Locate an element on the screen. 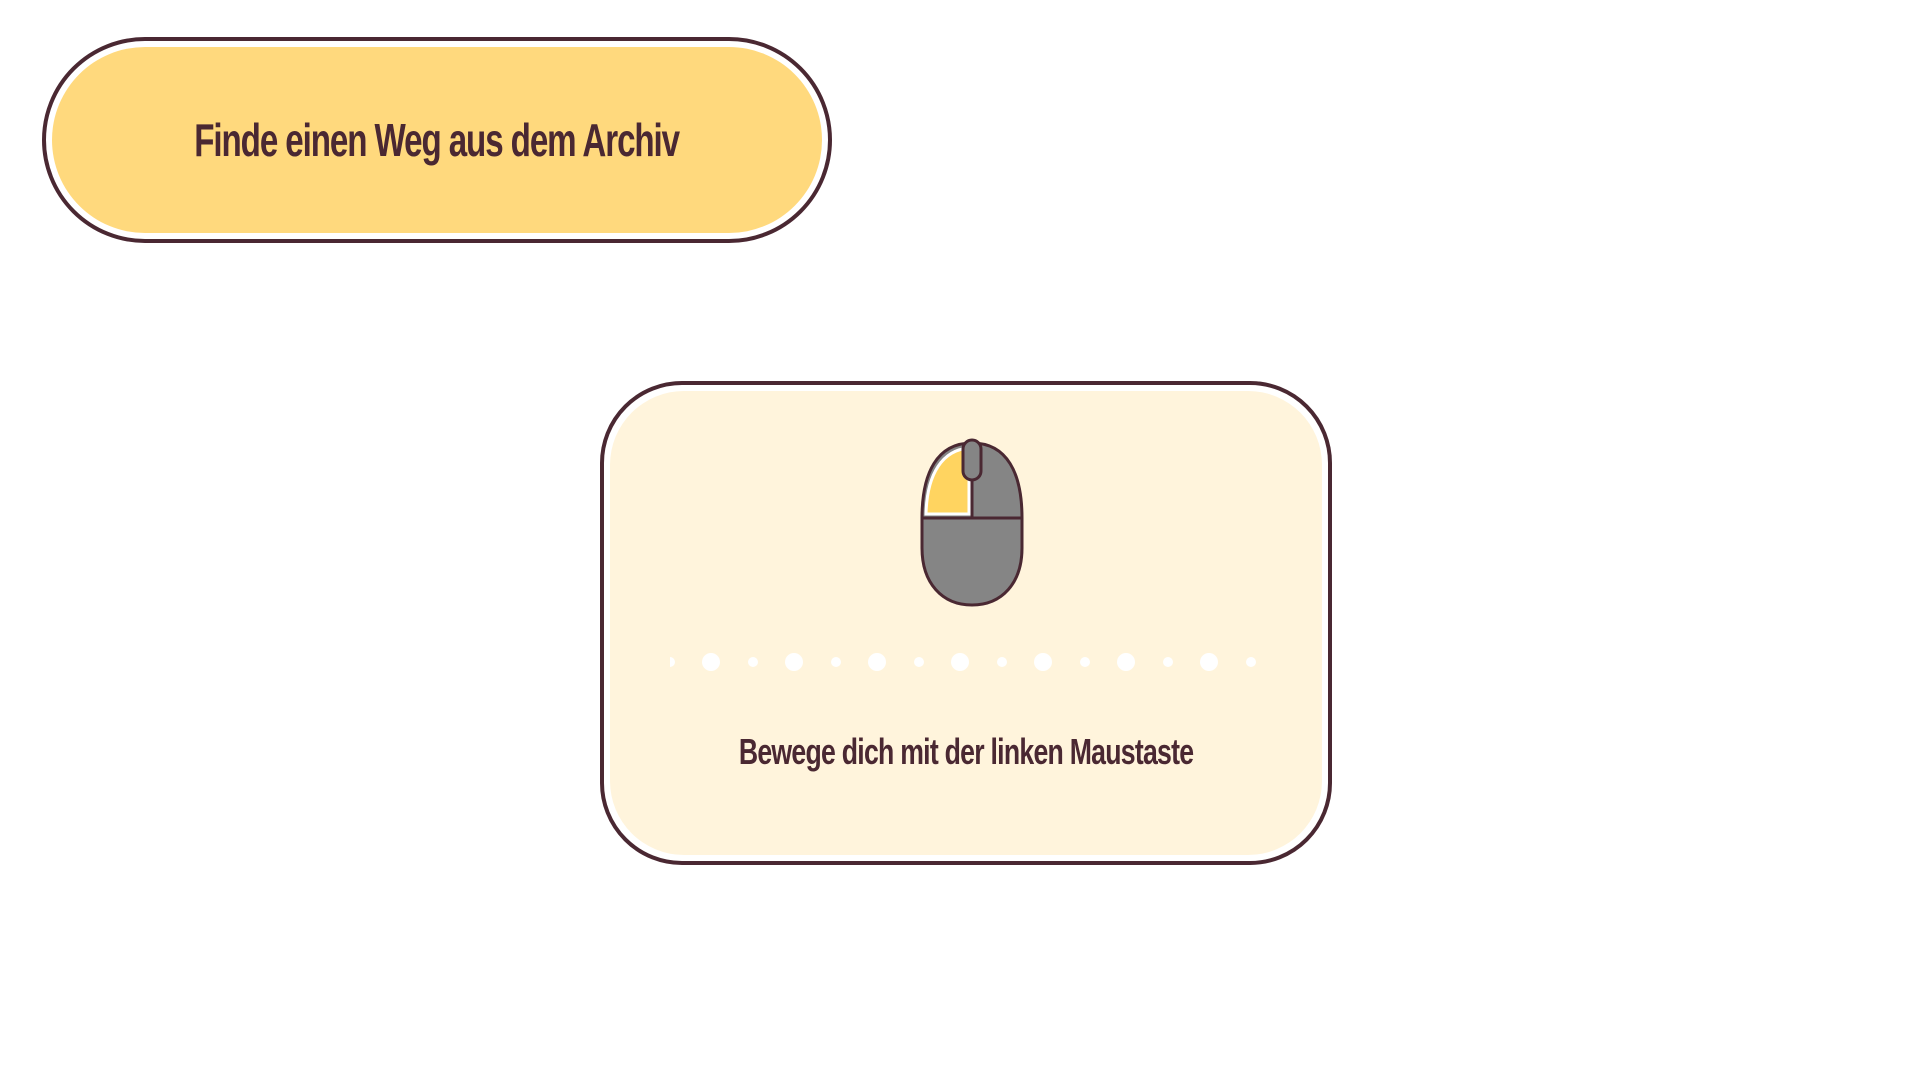 Image resolution: width=1920 pixels, height=1080 pixels. objective-banner-fill: Finde einen Weg aus dem Archiv is located at coordinates (437, 140).